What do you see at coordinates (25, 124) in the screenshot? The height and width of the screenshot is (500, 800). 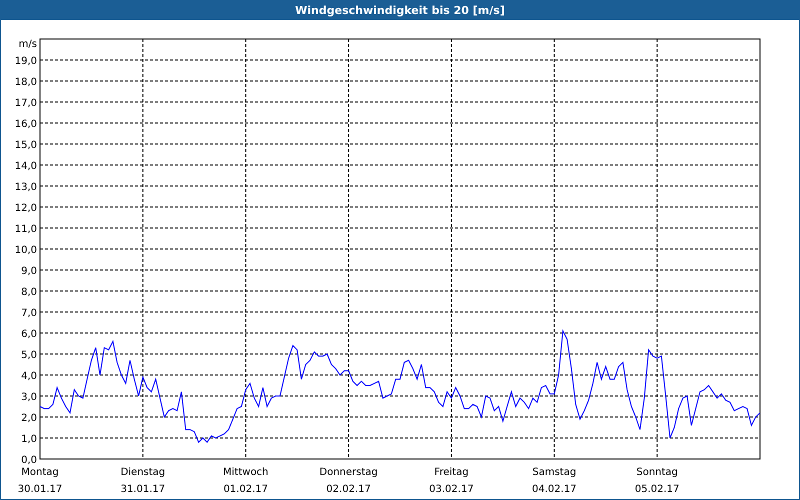 I see `y-tick-label: 16,0` at bounding box center [25, 124].